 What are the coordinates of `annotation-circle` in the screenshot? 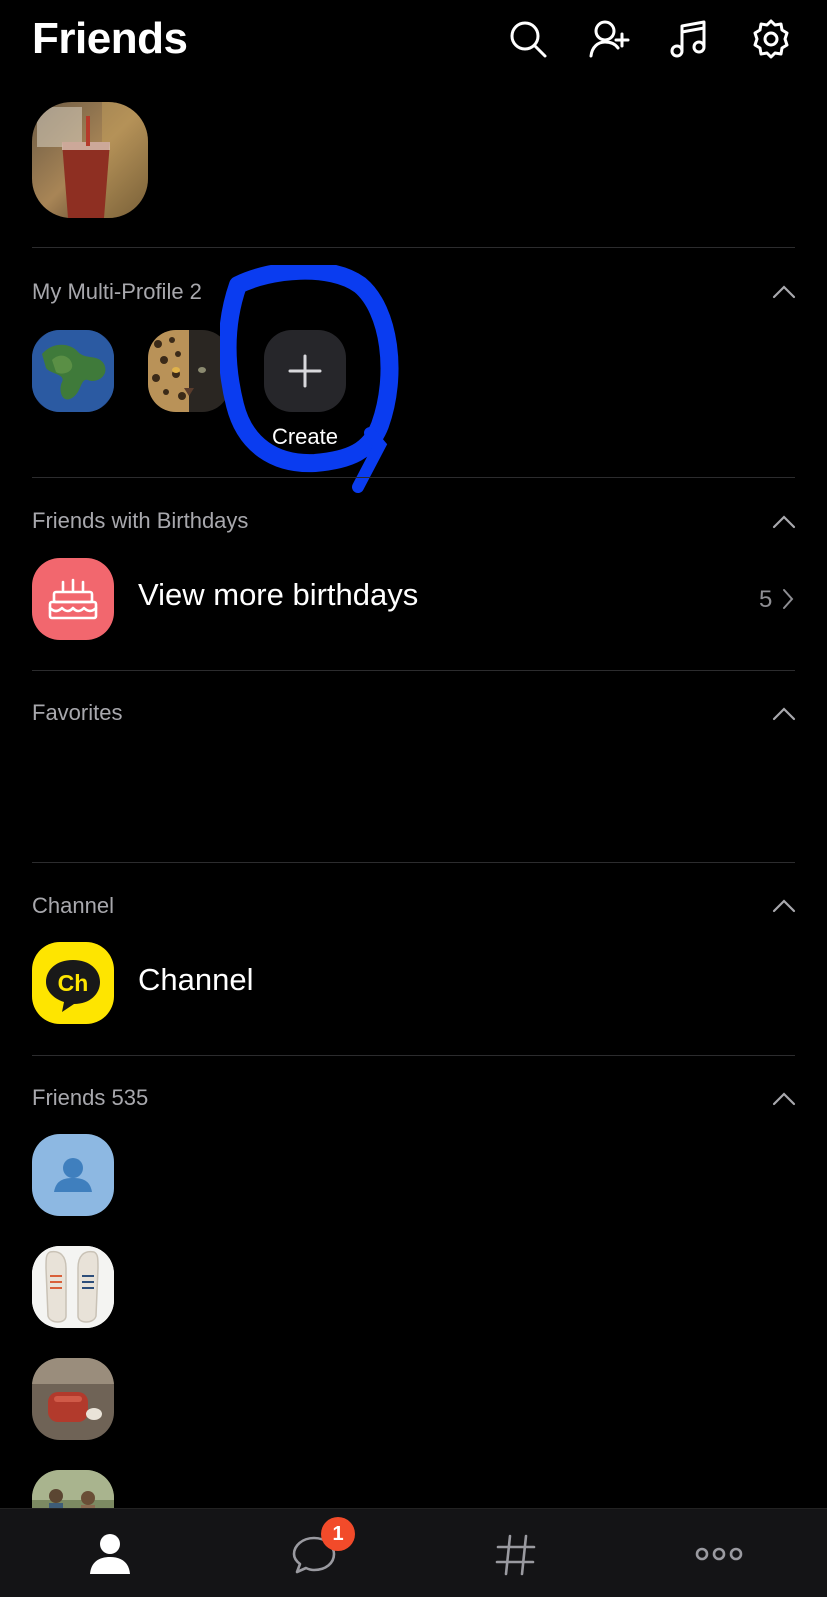 It's located at (309, 379).